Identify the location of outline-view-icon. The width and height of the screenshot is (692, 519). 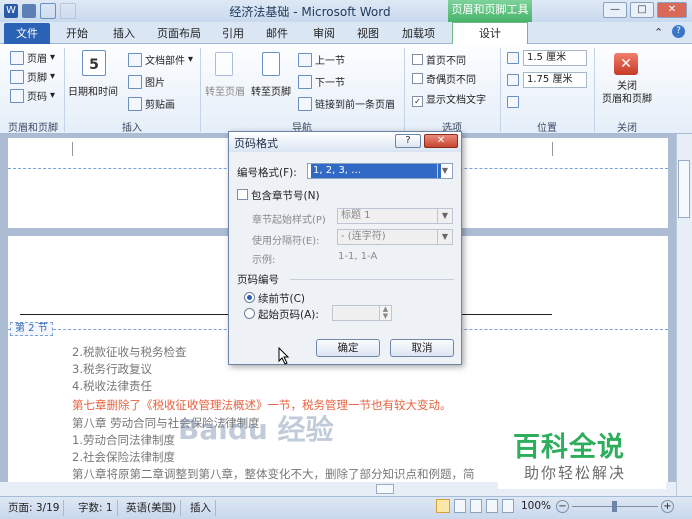
(492, 506).